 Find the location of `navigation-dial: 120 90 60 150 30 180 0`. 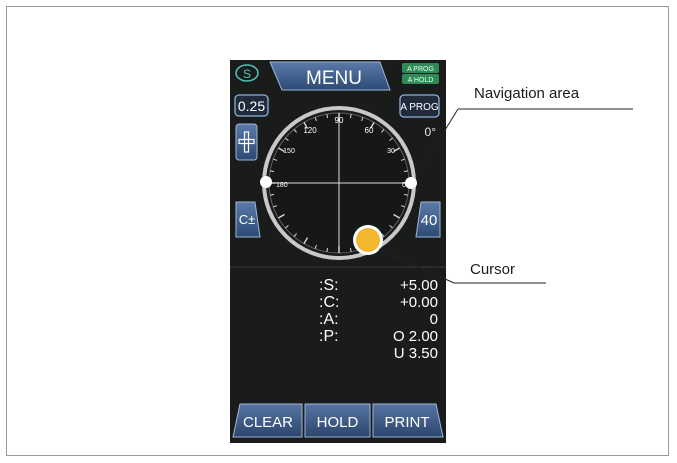

navigation-dial: 120 90 60 150 30 180 0 is located at coordinates (338, 183).